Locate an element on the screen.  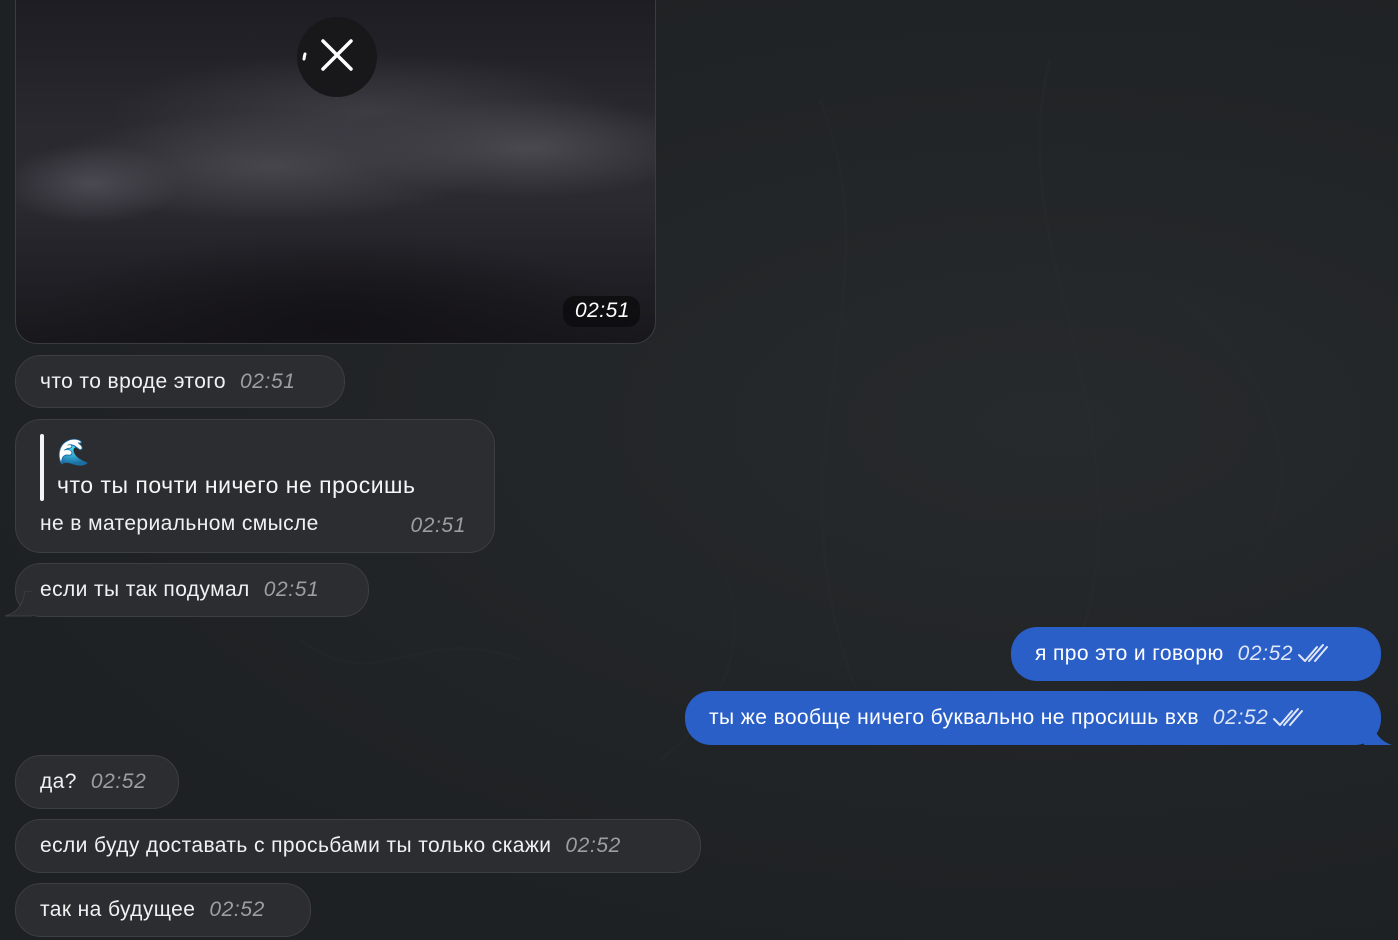
message-incoming: да? 02:52 is located at coordinates (97, 782).